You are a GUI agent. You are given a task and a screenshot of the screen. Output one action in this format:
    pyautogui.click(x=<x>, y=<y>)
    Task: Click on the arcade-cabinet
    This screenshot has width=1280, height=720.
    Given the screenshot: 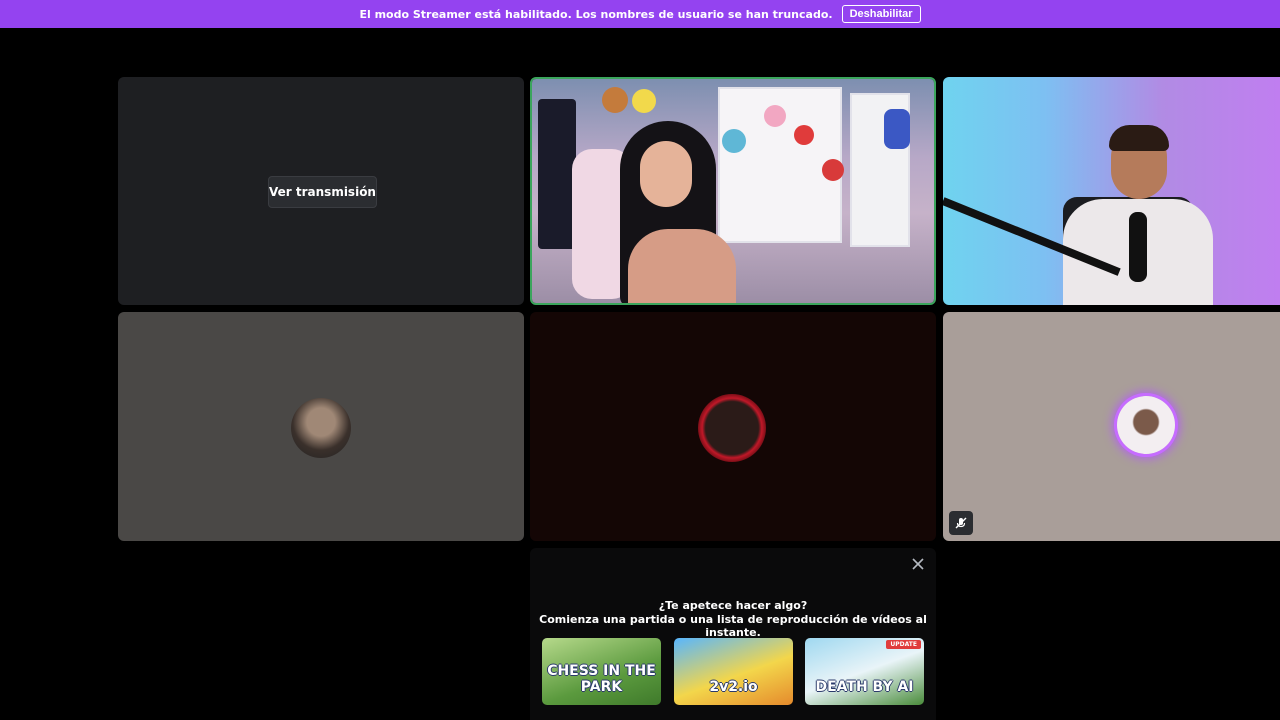 What is the action you would take?
    pyautogui.click(x=557, y=174)
    